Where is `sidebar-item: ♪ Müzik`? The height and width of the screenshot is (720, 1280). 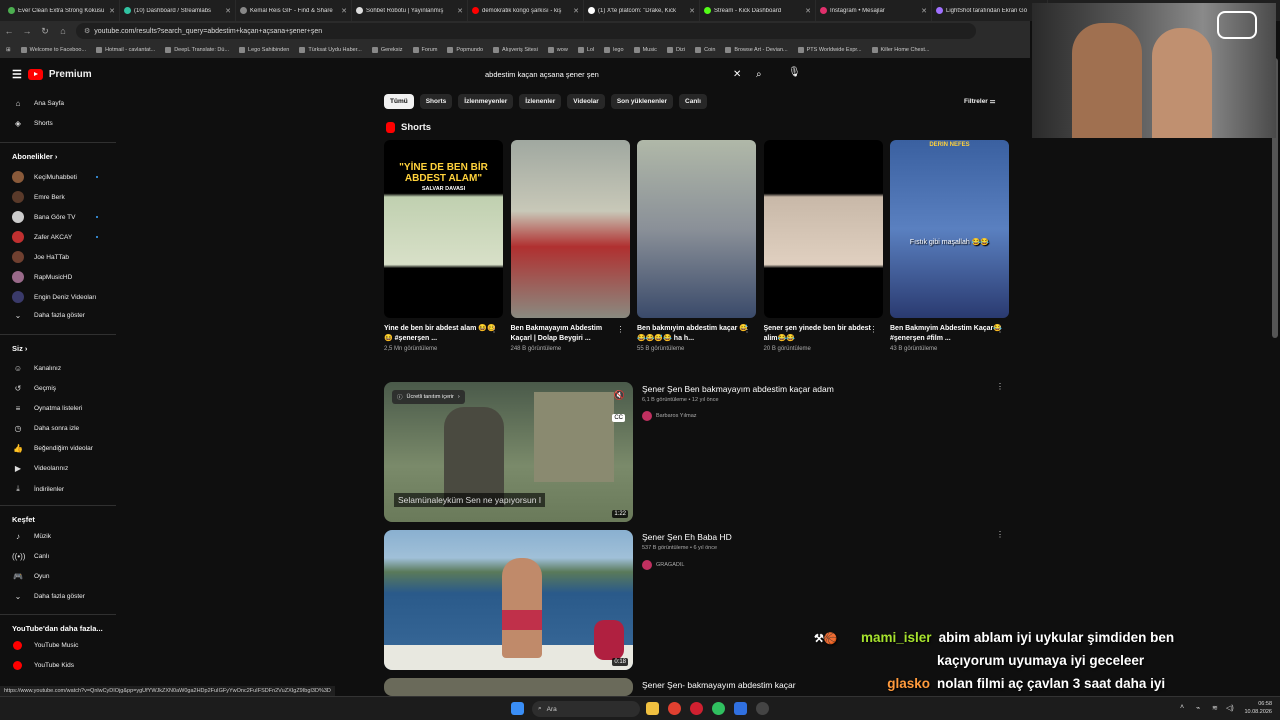
sidebar-item: ♪ Müzik is located at coordinates (31, 536).